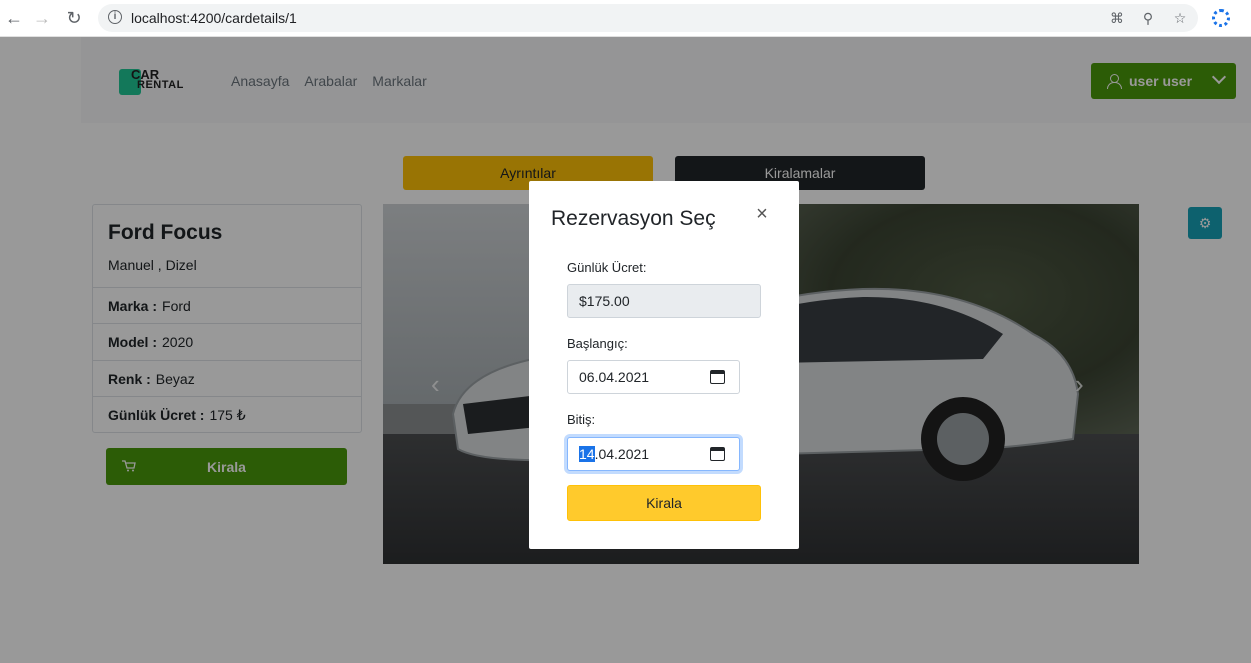 This screenshot has width=1251, height=663. What do you see at coordinates (214, 18) in the screenshot?
I see `url-text: localhost:4200/cardetails/1` at bounding box center [214, 18].